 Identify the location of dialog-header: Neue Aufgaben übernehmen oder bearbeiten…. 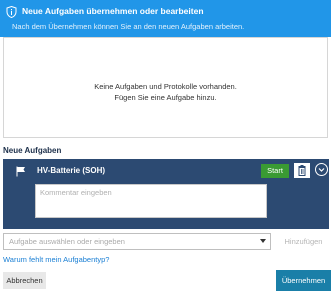
(165, 18).